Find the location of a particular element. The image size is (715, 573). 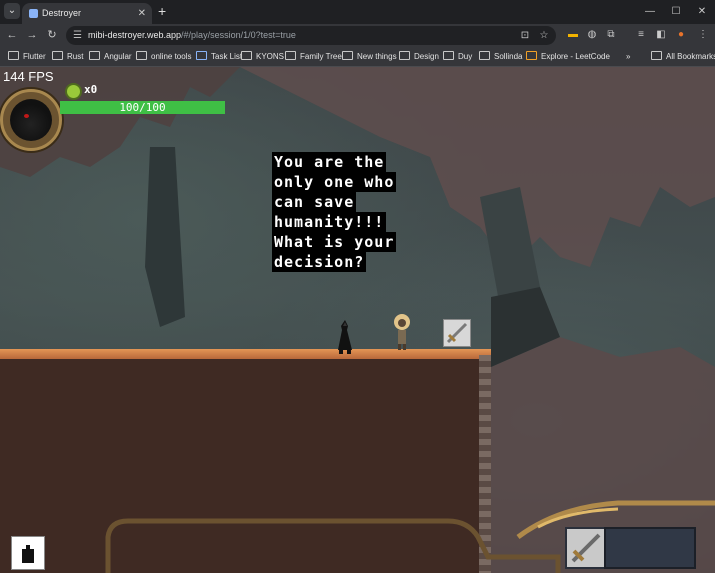

bookmark-folder: Family Tree is located at coordinates (313, 56).